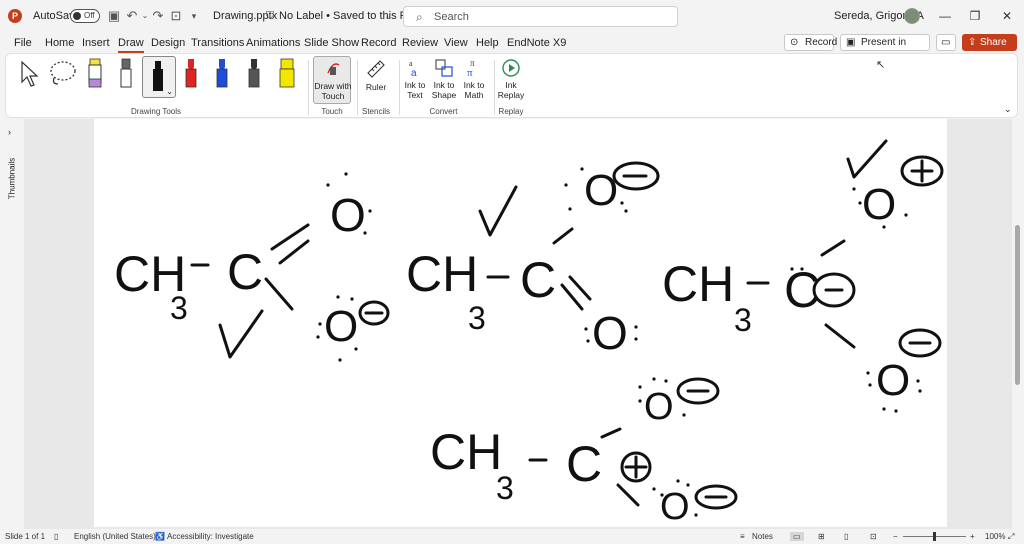  Describe the element at coordinates (444, 80) in the screenshot. I see `ink-to-shape-button: Ink to Shape` at that location.